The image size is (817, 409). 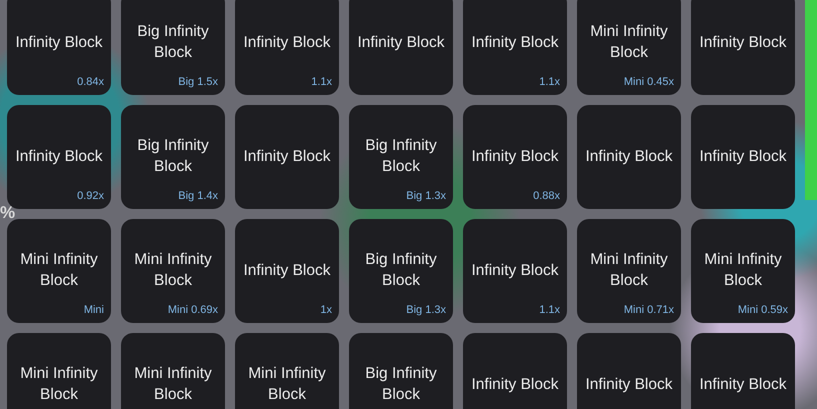 I want to click on item-slot: Big Infinity Block Big 1.5x, so click(x=173, y=47).